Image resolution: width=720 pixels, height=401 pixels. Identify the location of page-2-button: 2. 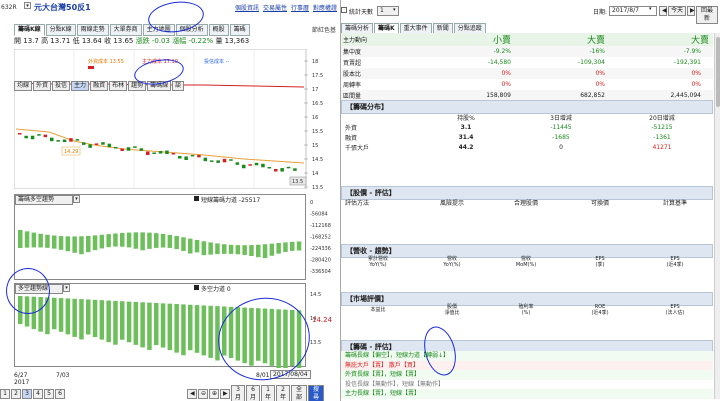
(16, 394).